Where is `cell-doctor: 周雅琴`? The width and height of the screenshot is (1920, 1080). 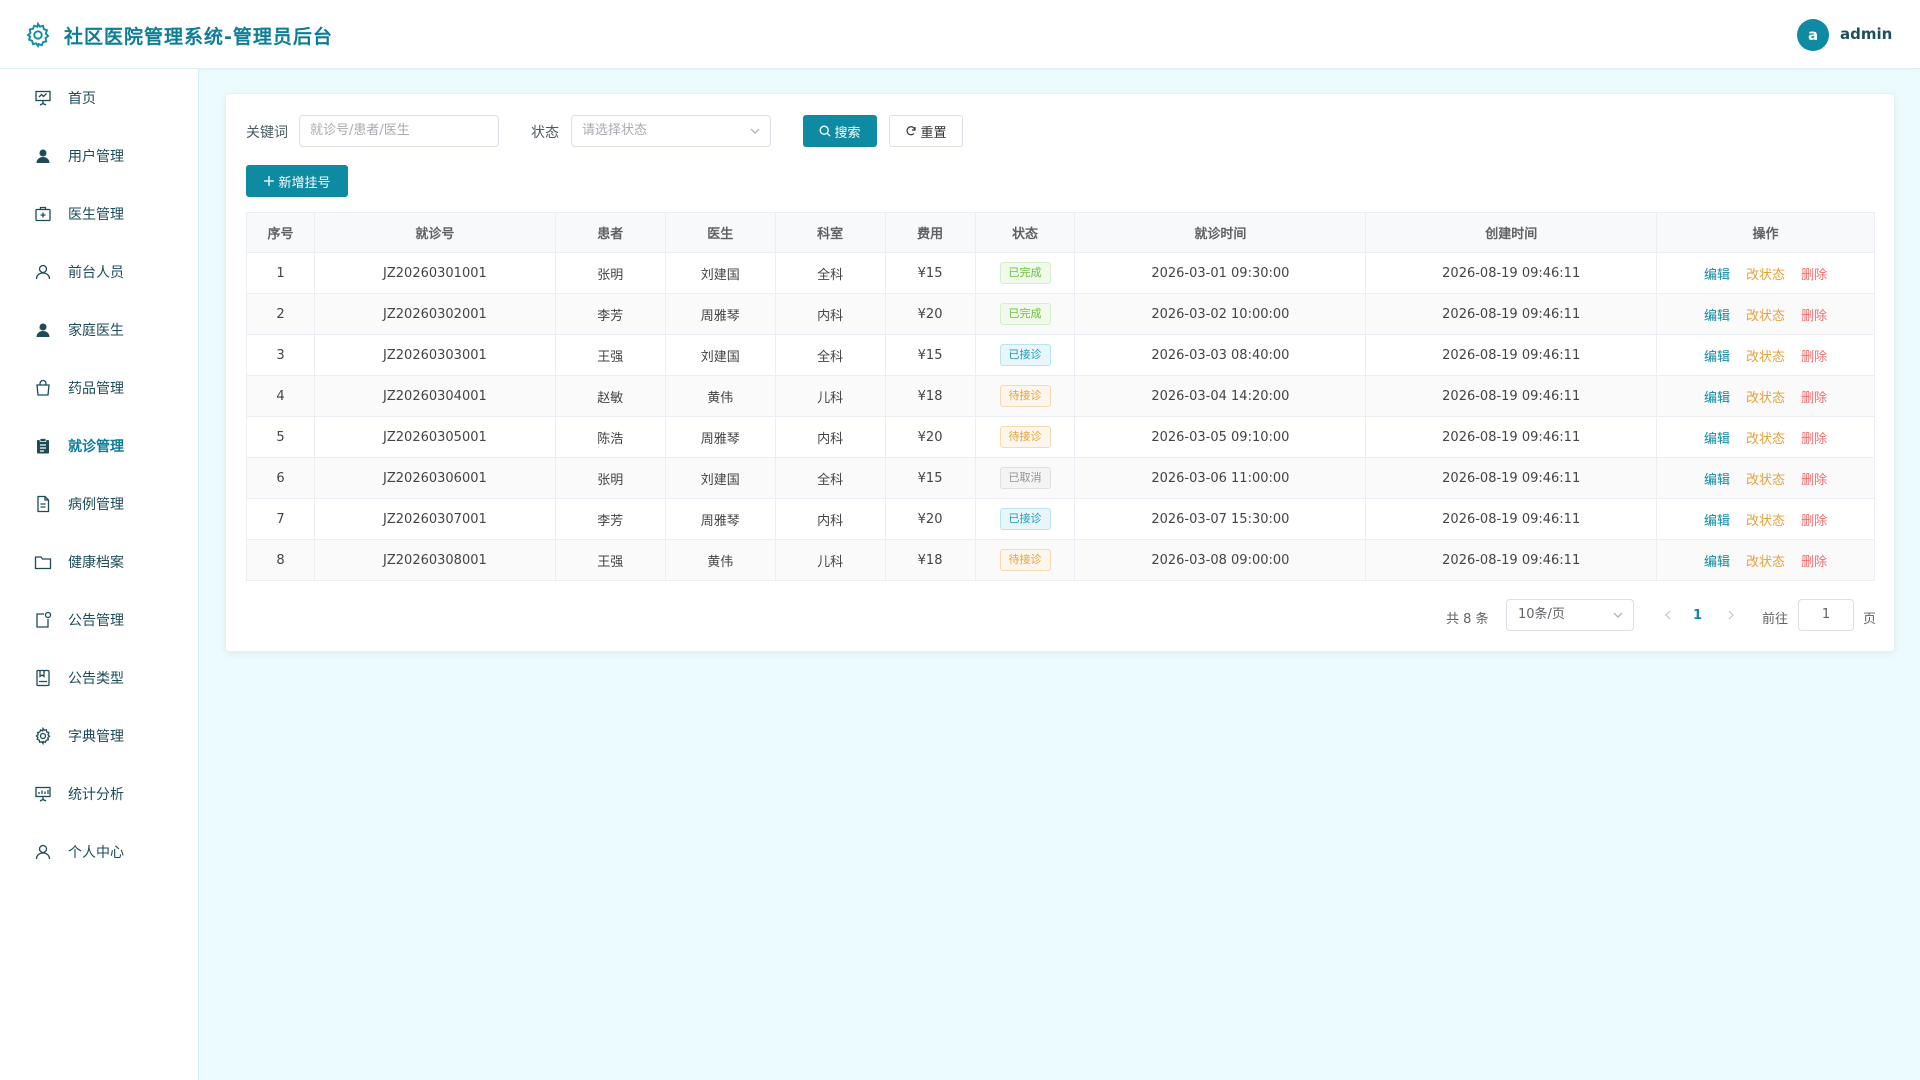 cell-doctor: 周雅琴 is located at coordinates (720, 314).